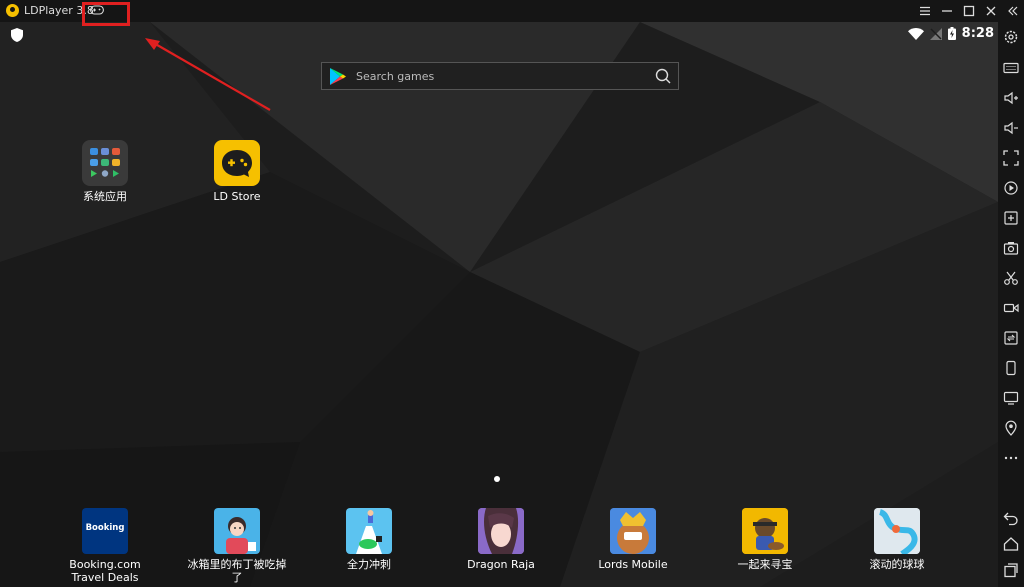 This screenshot has width=1024, height=587. I want to click on scissors-button, so click(1011, 278).